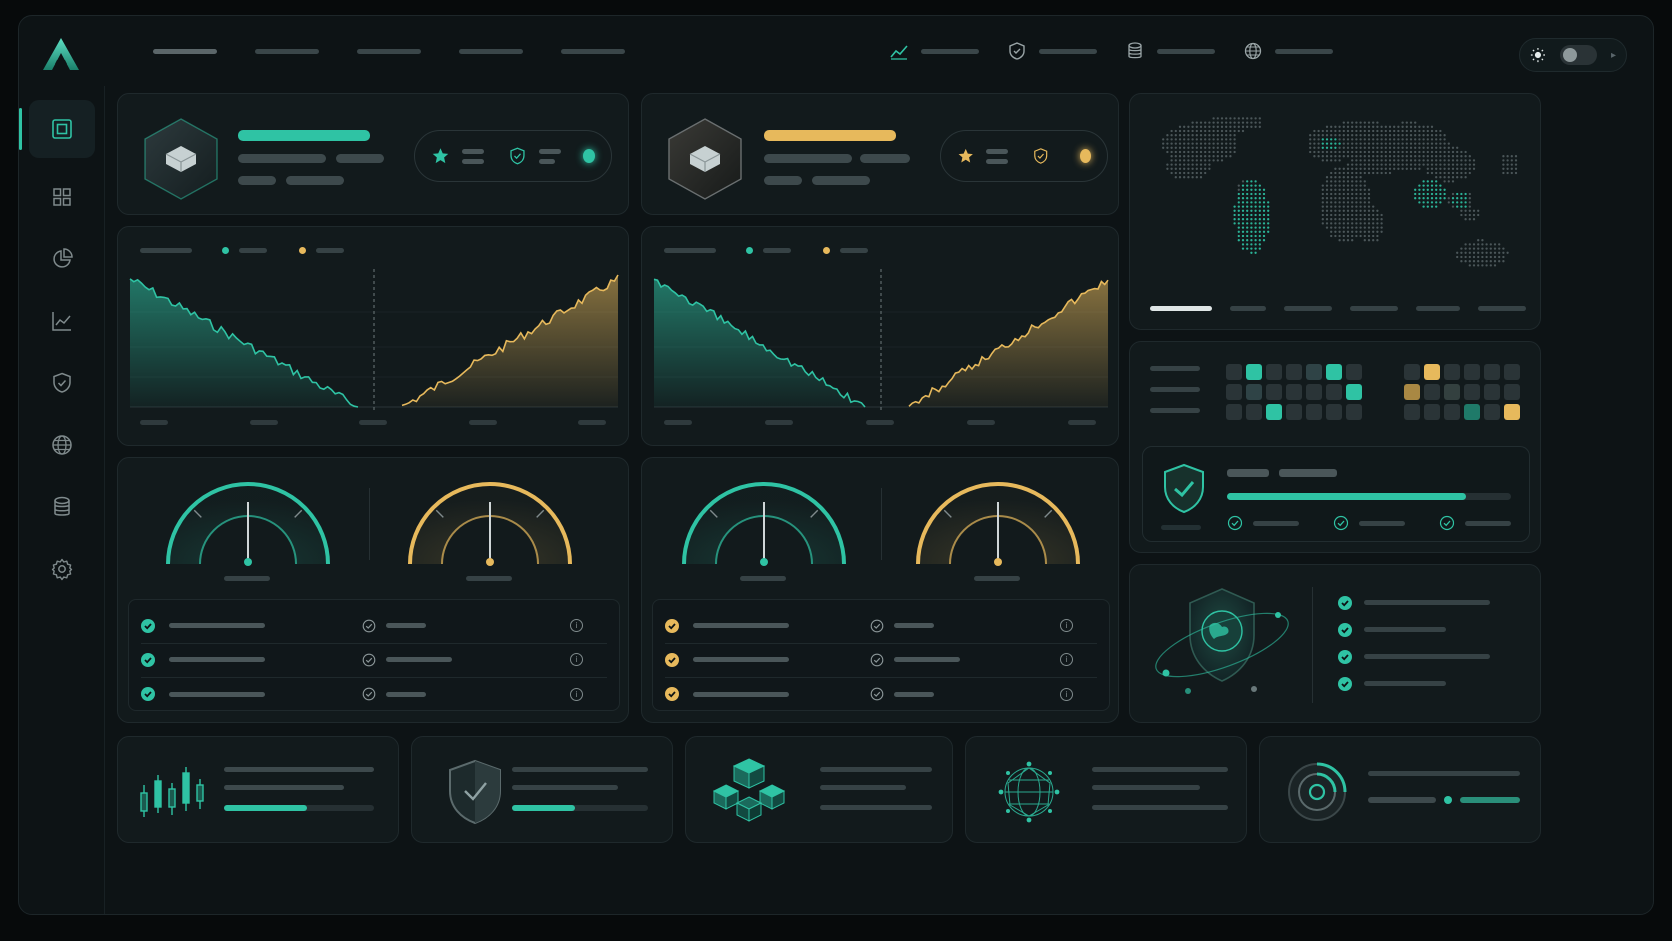 Image resolution: width=1672 pixels, height=941 pixels. I want to click on map-tab-active, so click(1181, 308).